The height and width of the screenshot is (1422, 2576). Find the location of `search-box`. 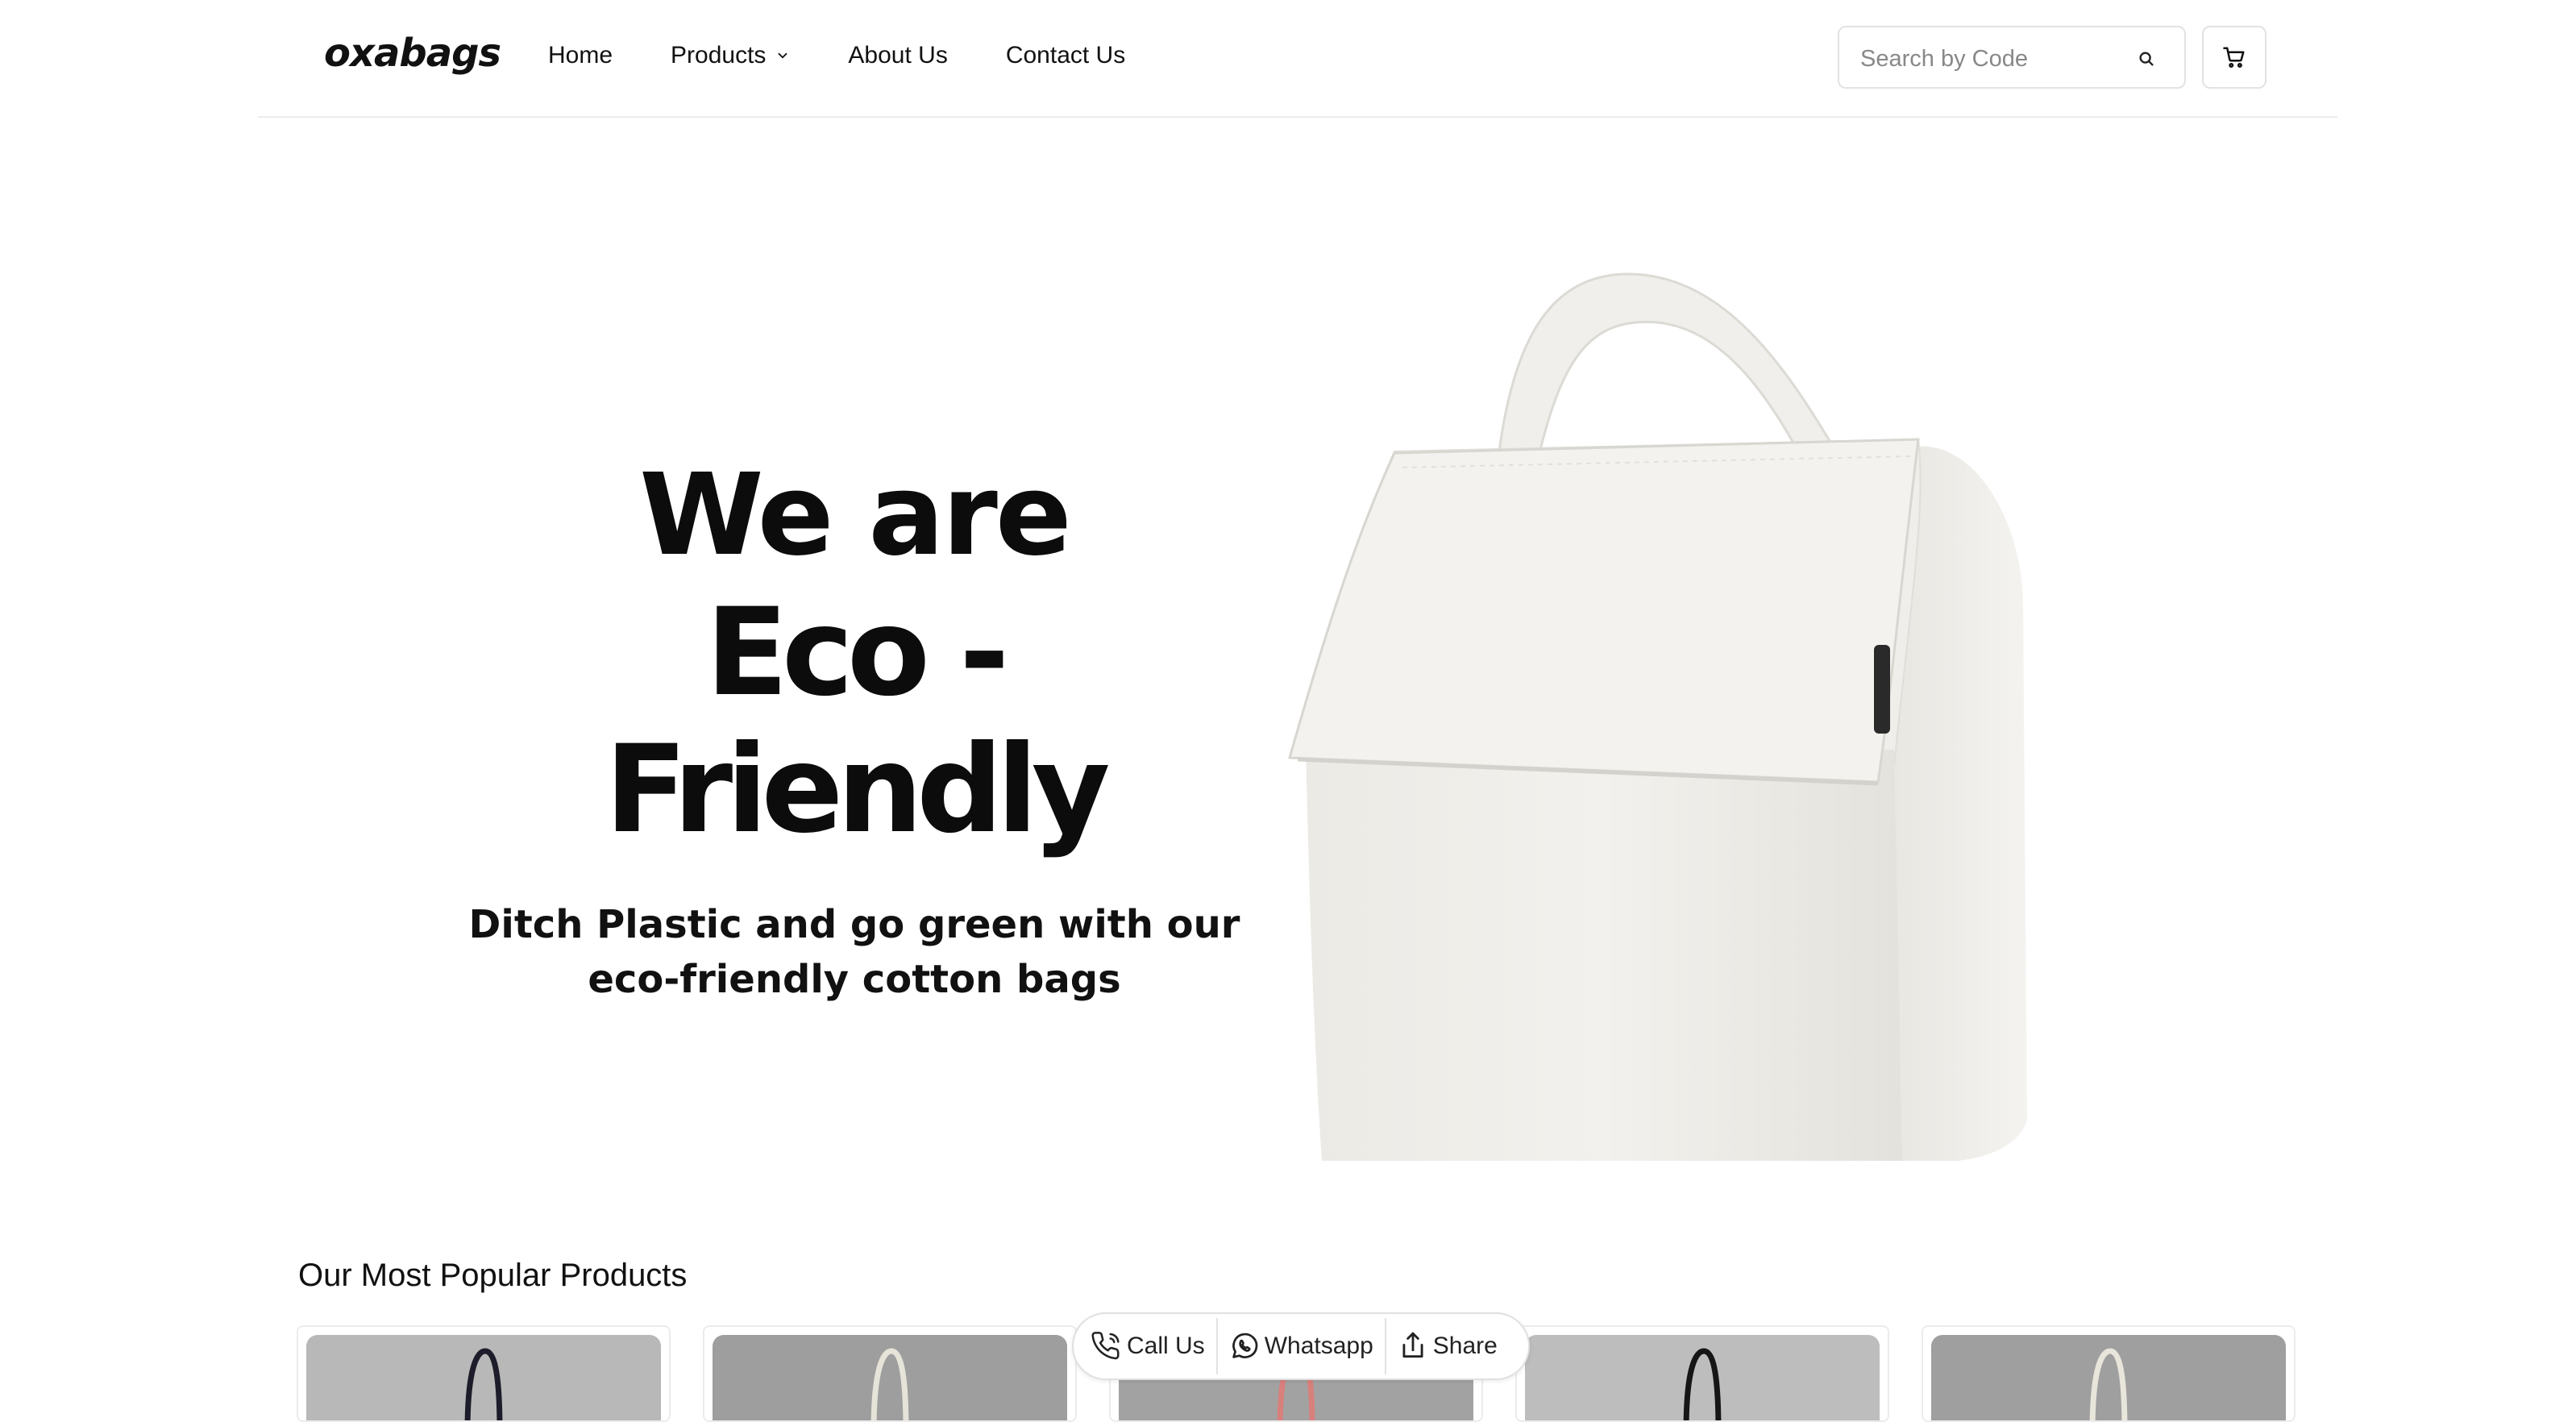

search-box is located at coordinates (2012, 57).